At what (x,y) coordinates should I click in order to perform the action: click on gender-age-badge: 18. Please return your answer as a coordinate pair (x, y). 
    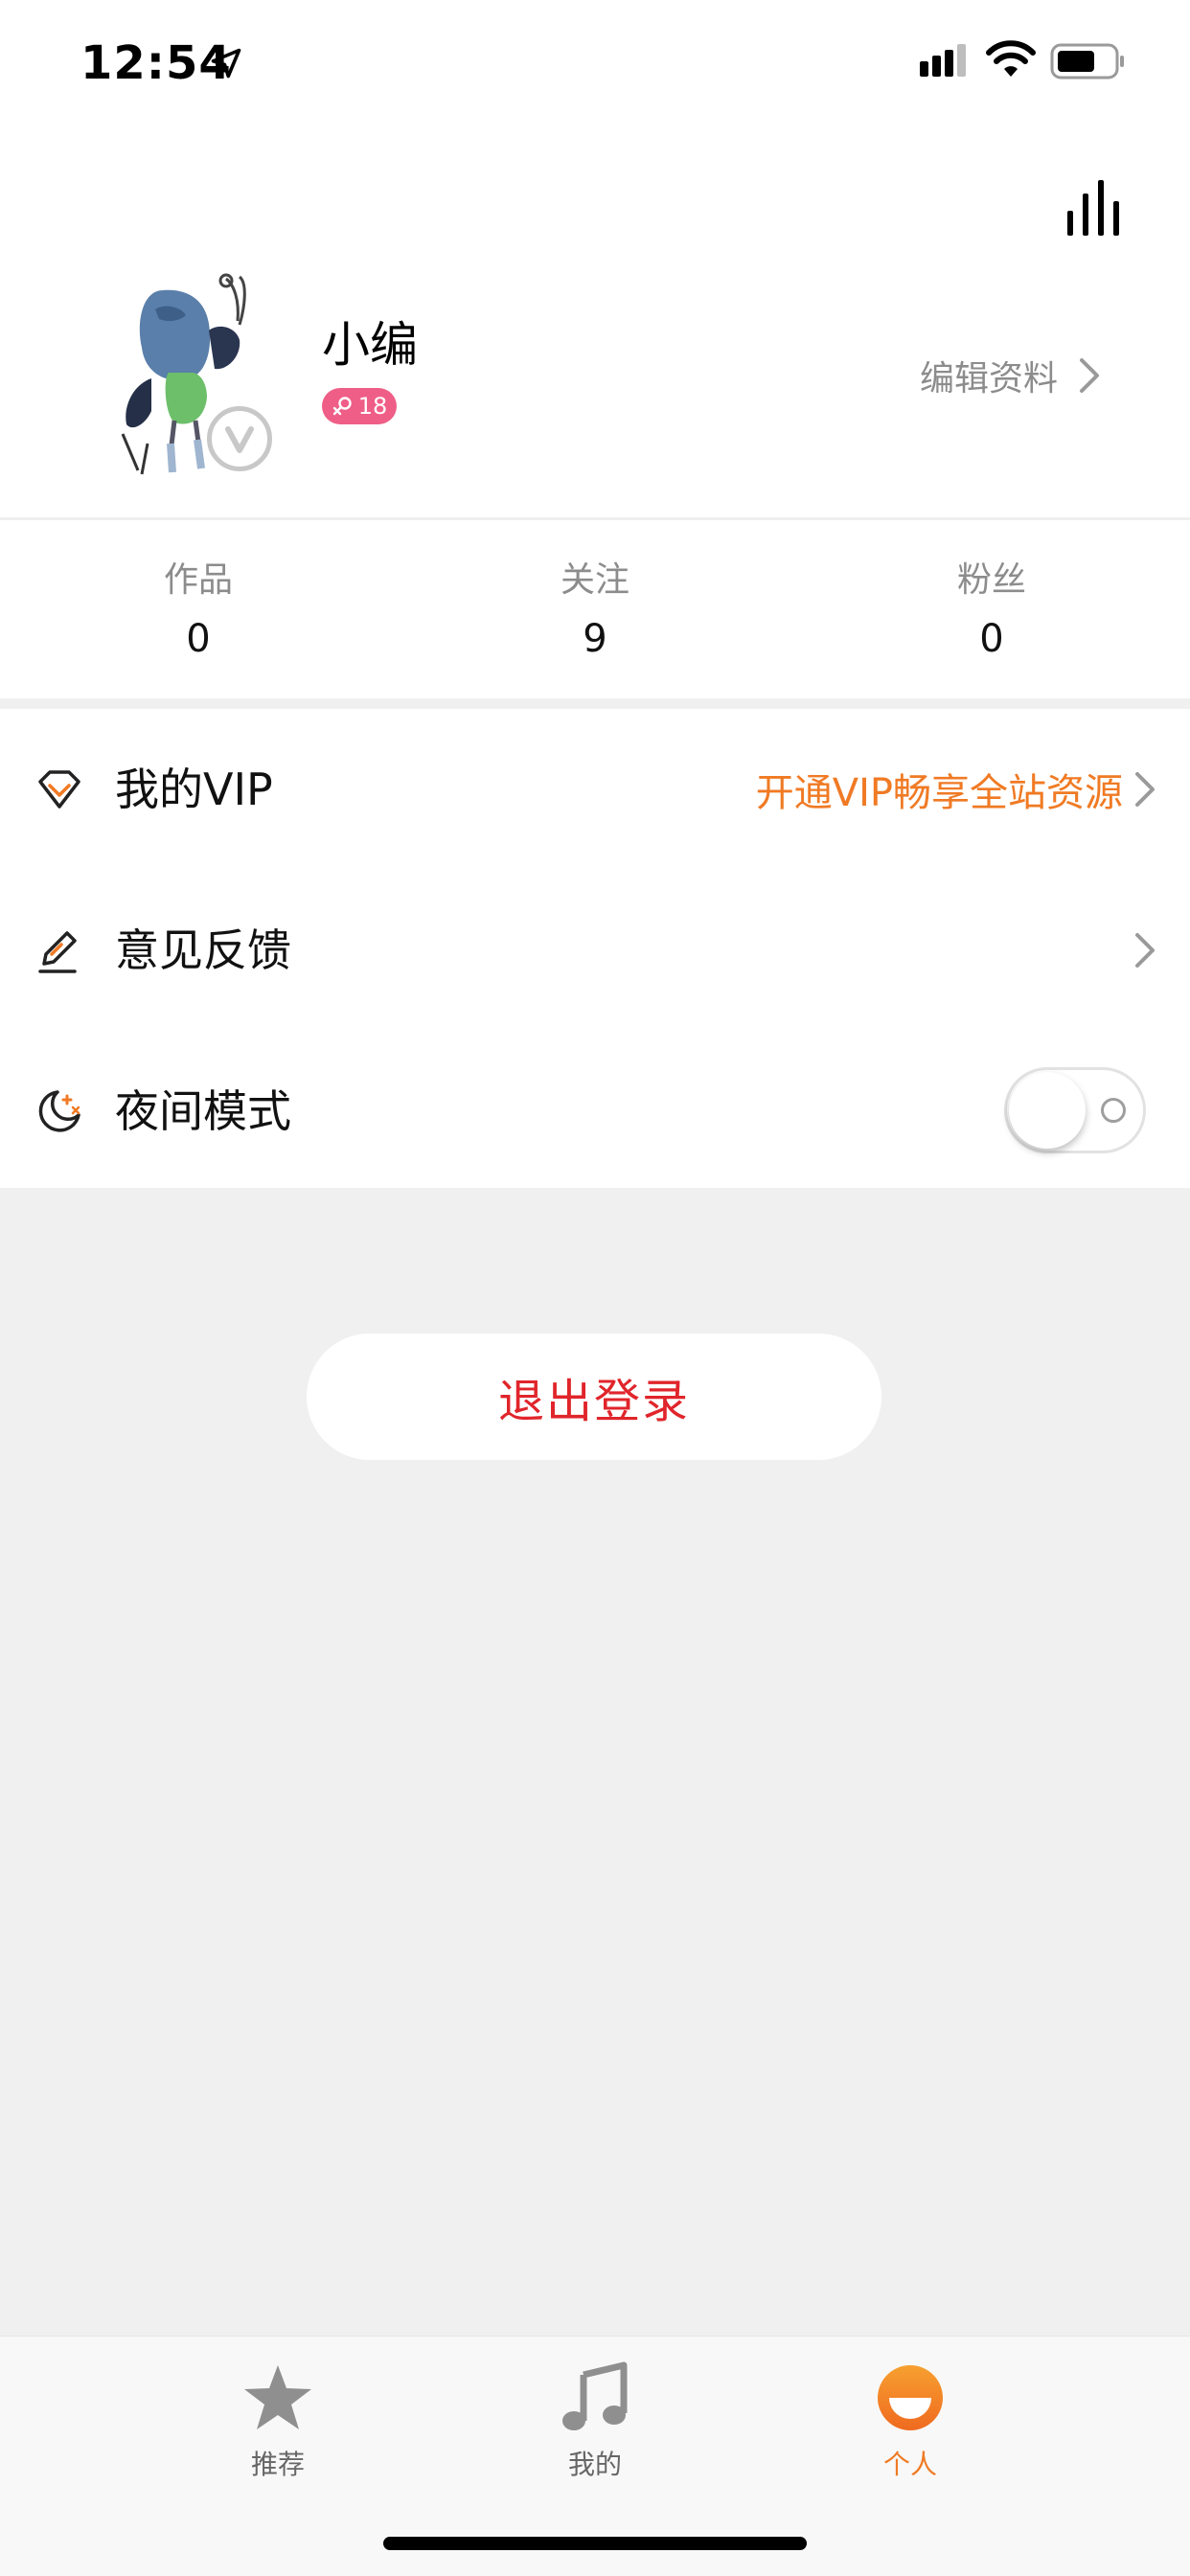
    Looking at the image, I should click on (359, 406).